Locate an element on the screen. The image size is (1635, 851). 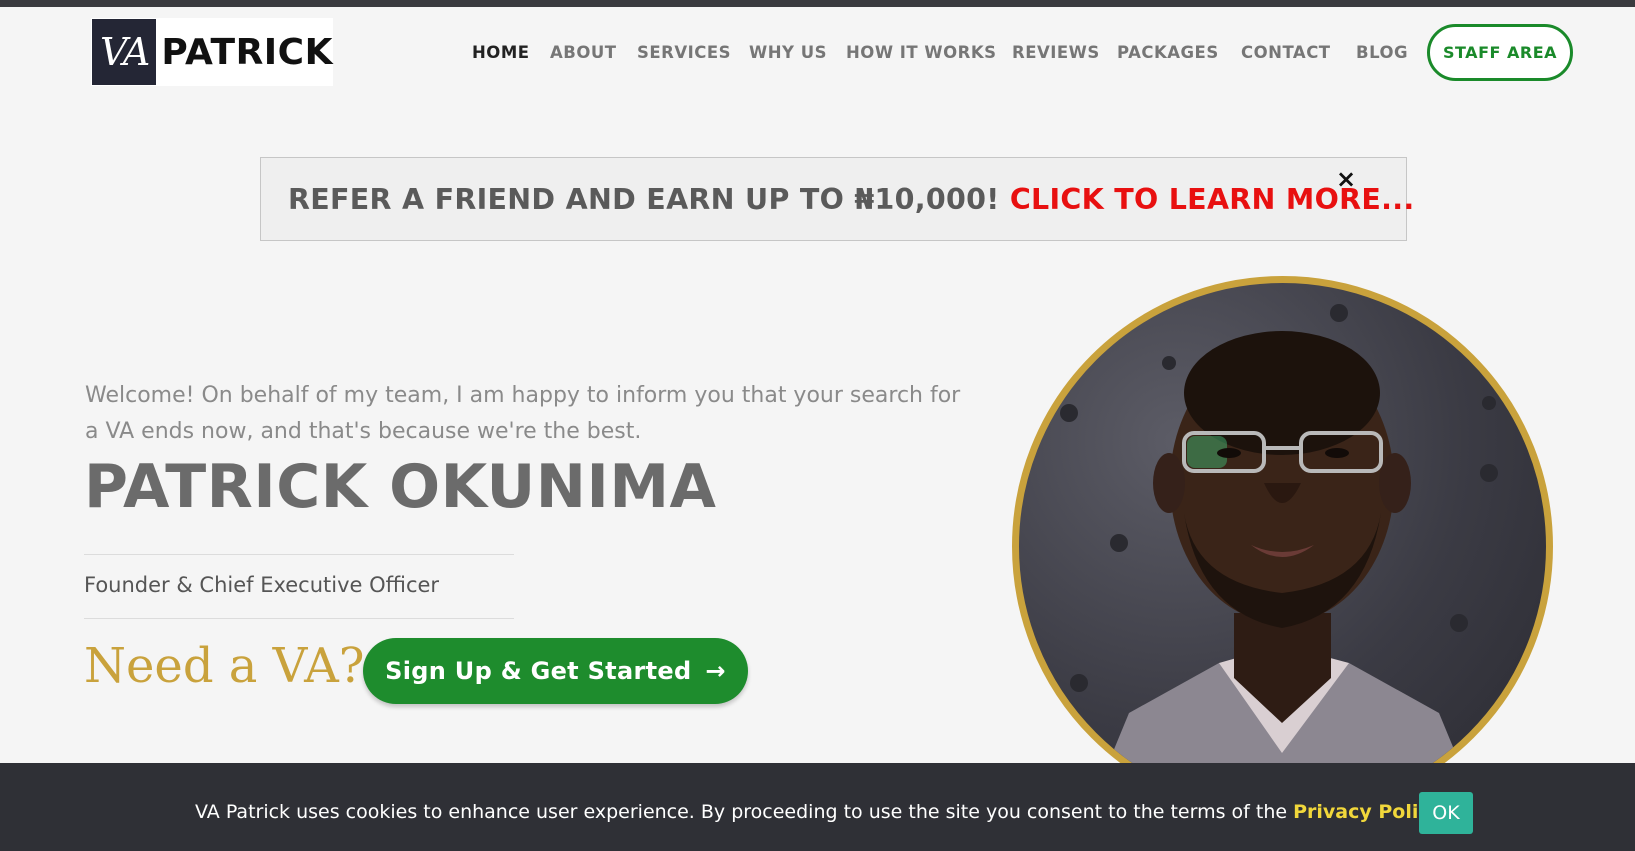
arrow-right-icon: → is located at coordinates (715, 671).